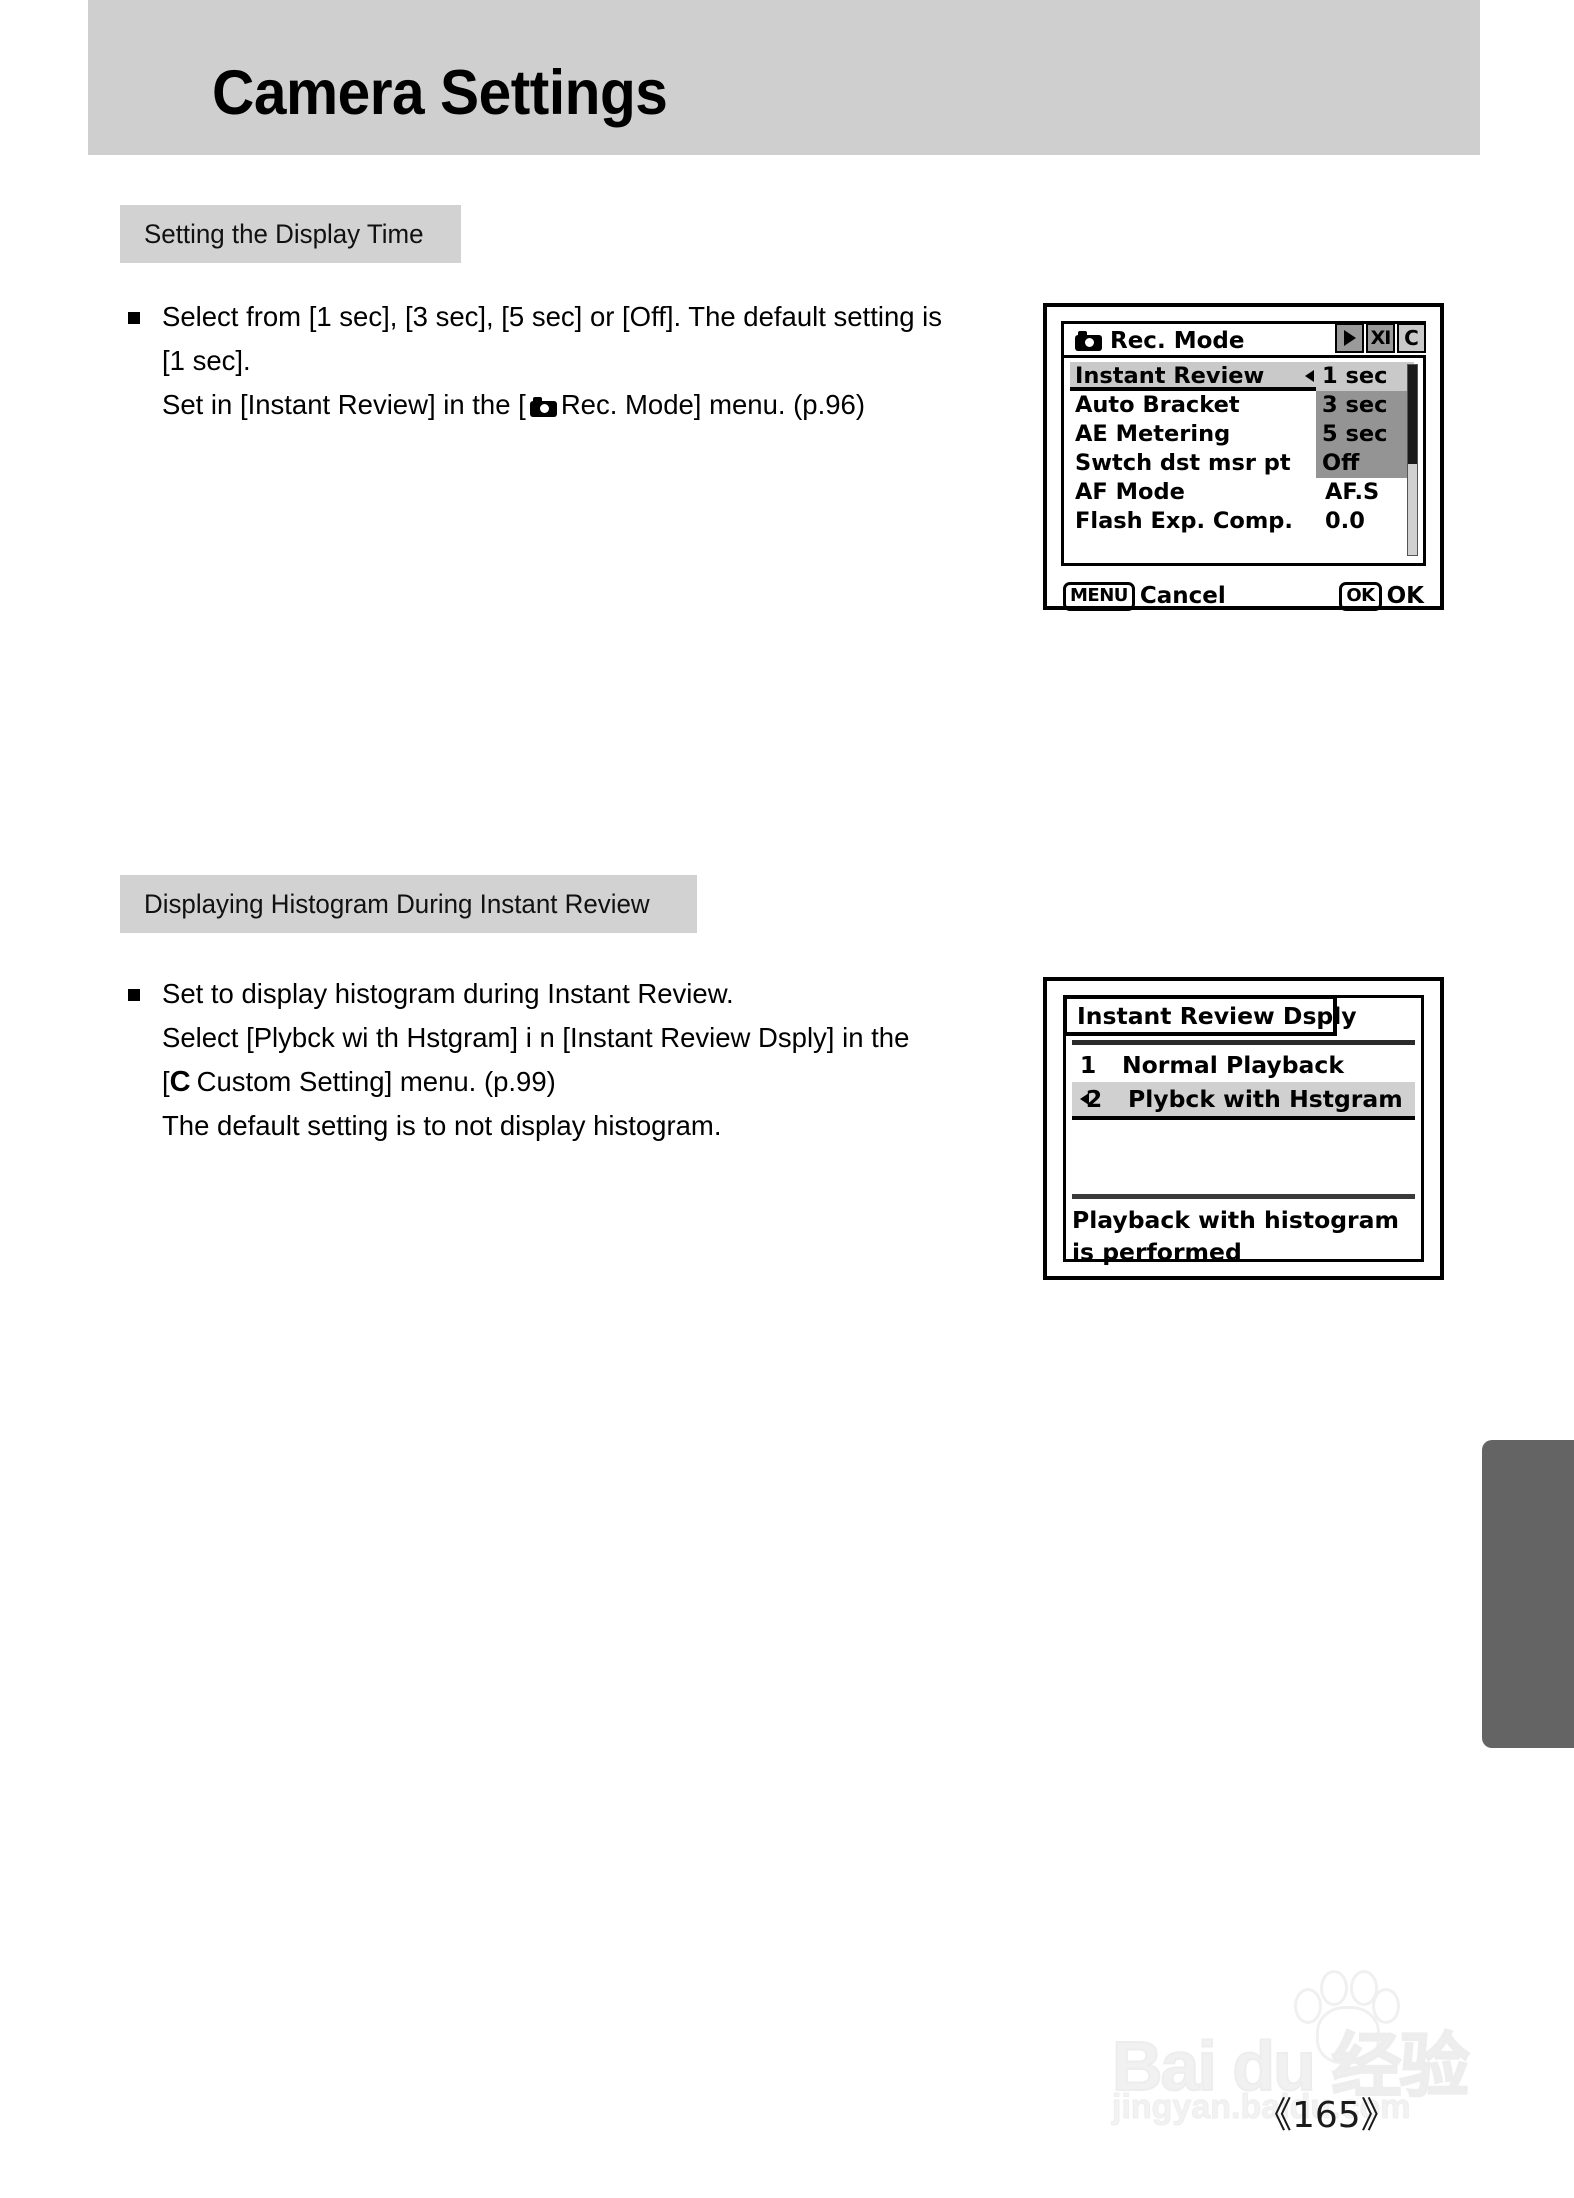  I want to click on body-line-wrap: [1 sec]., so click(546, 361).